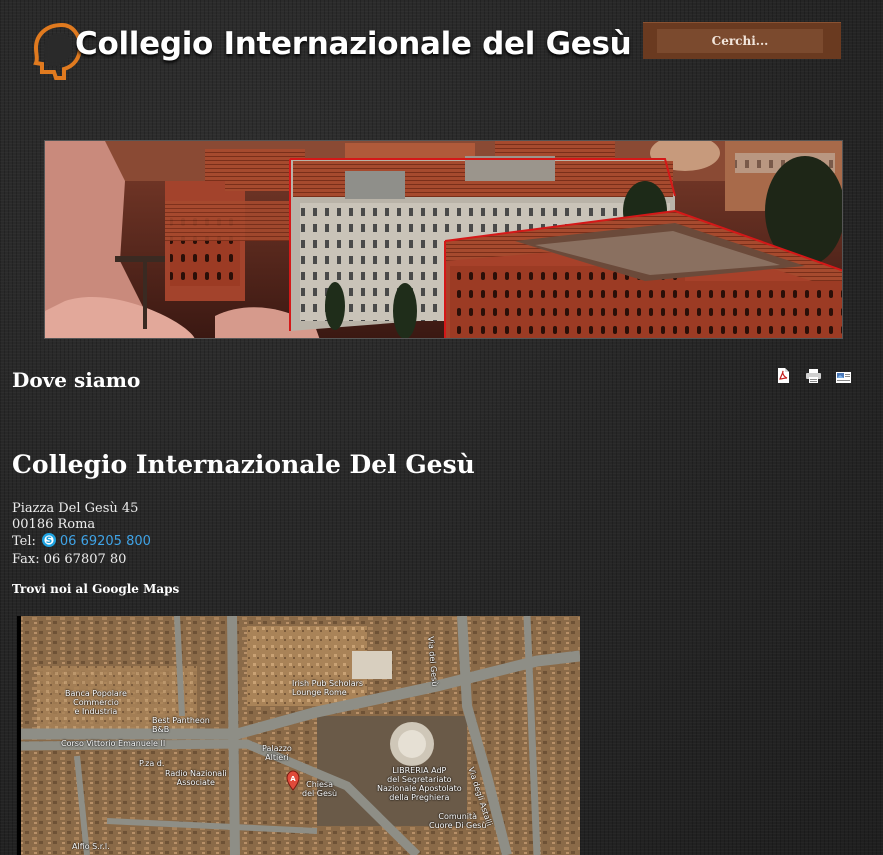 The width and height of the screenshot is (883, 855). What do you see at coordinates (69, 559) in the screenshot?
I see `fax-line: Fax: 06 67807 80` at bounding box center [69, 559].